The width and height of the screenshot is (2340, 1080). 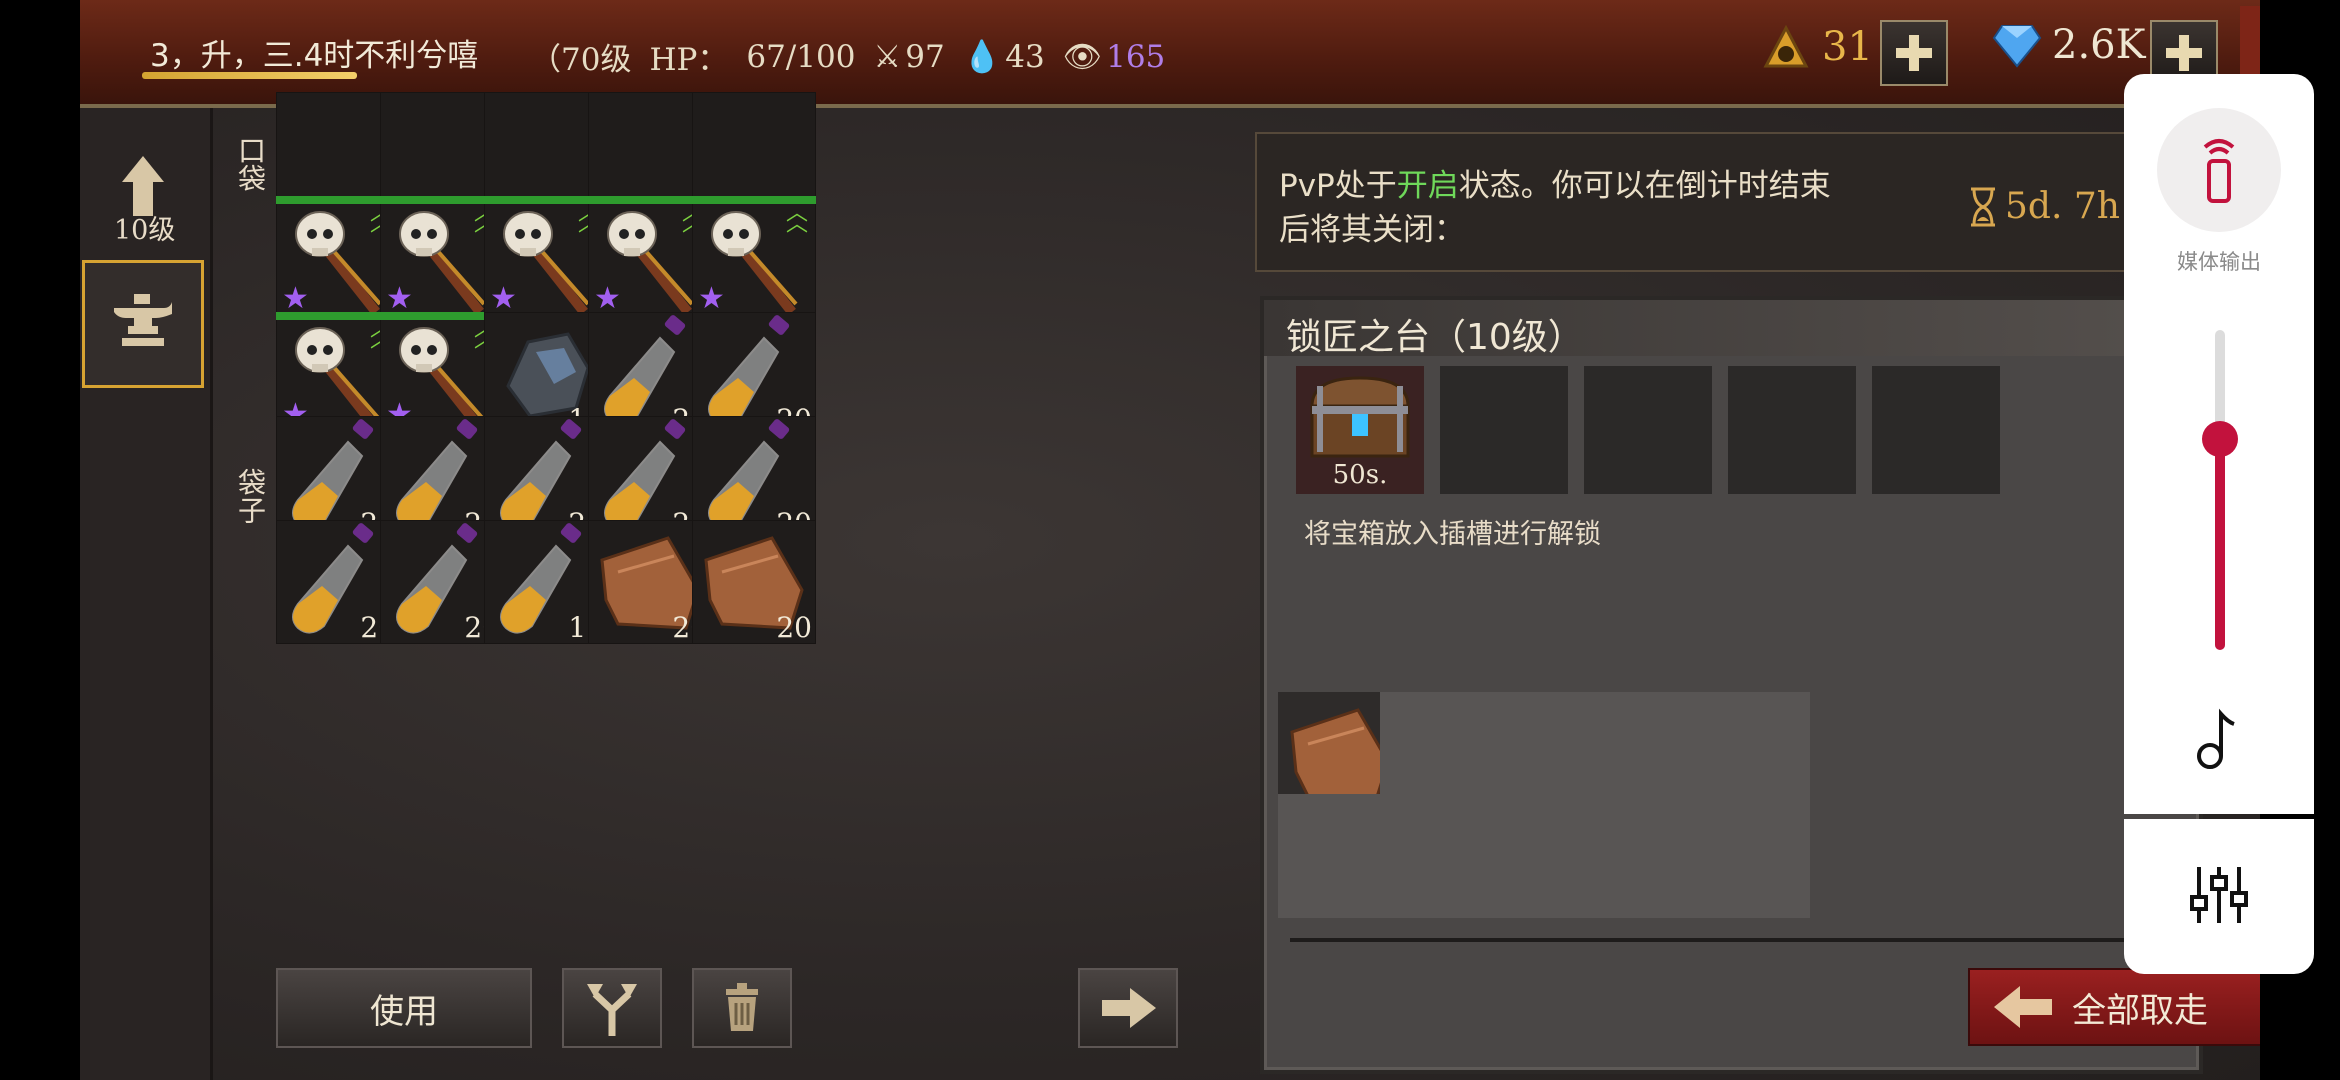 I want to click on pvp-status-text: PvP处于开启状态。你可以在倒计时结束后将其关闭：, so click(x=1555, y=208).